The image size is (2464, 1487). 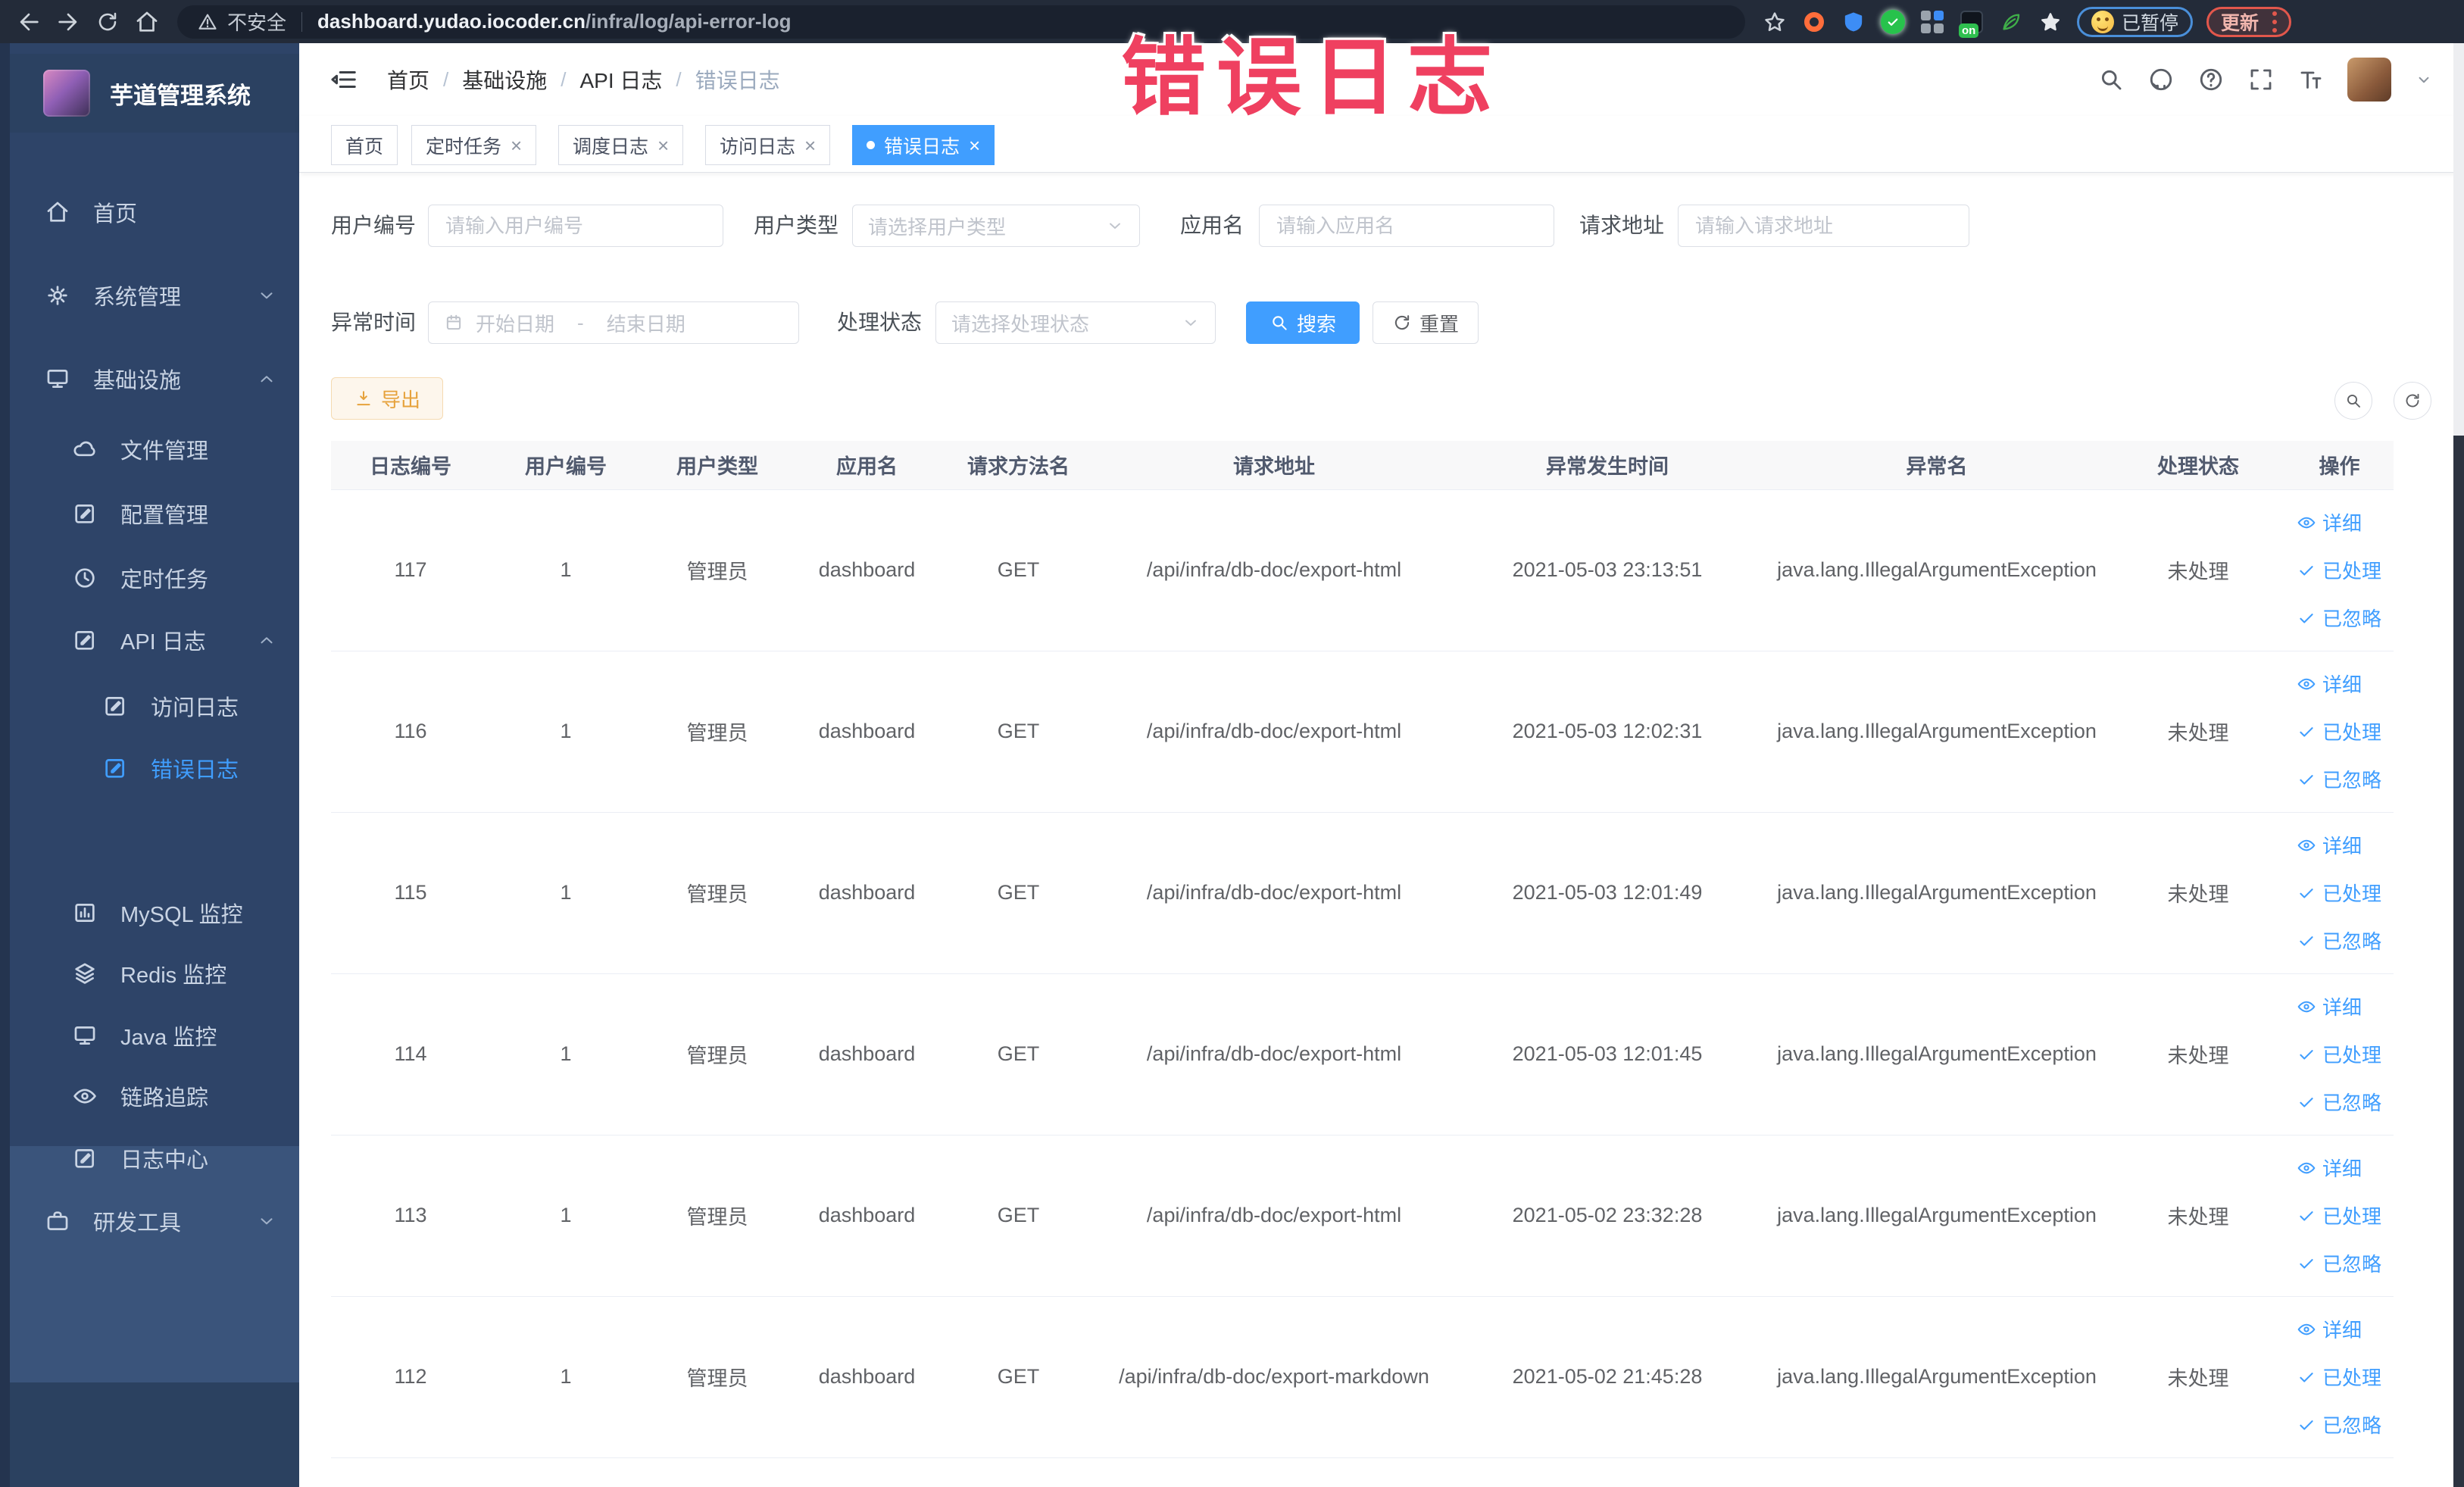 What do you see at coordinates (1932, 22) in the screenshot?
I see `extension-grid-icon` at bounding box center [1932, 22].